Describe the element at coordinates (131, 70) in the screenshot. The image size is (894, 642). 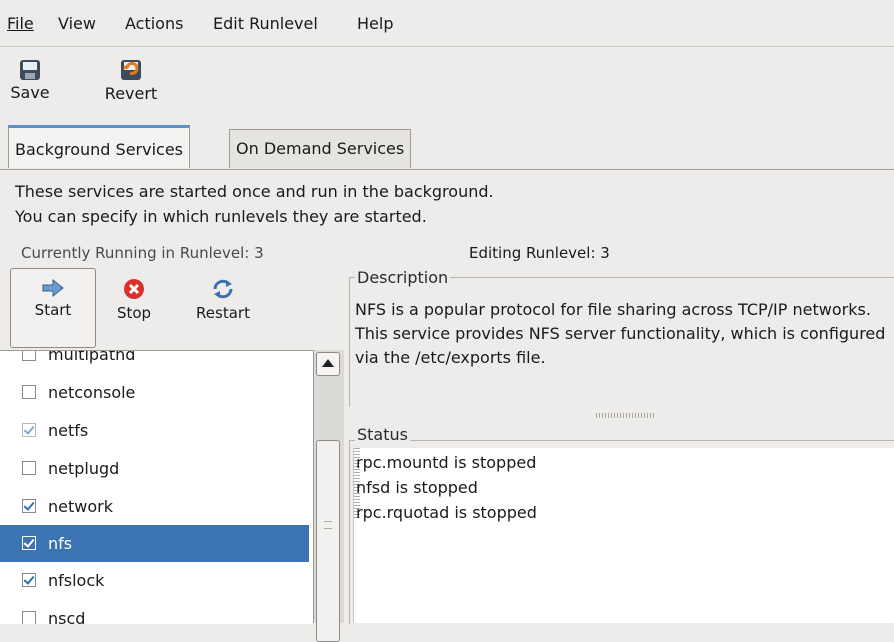
I see `revert-icon` at that location.